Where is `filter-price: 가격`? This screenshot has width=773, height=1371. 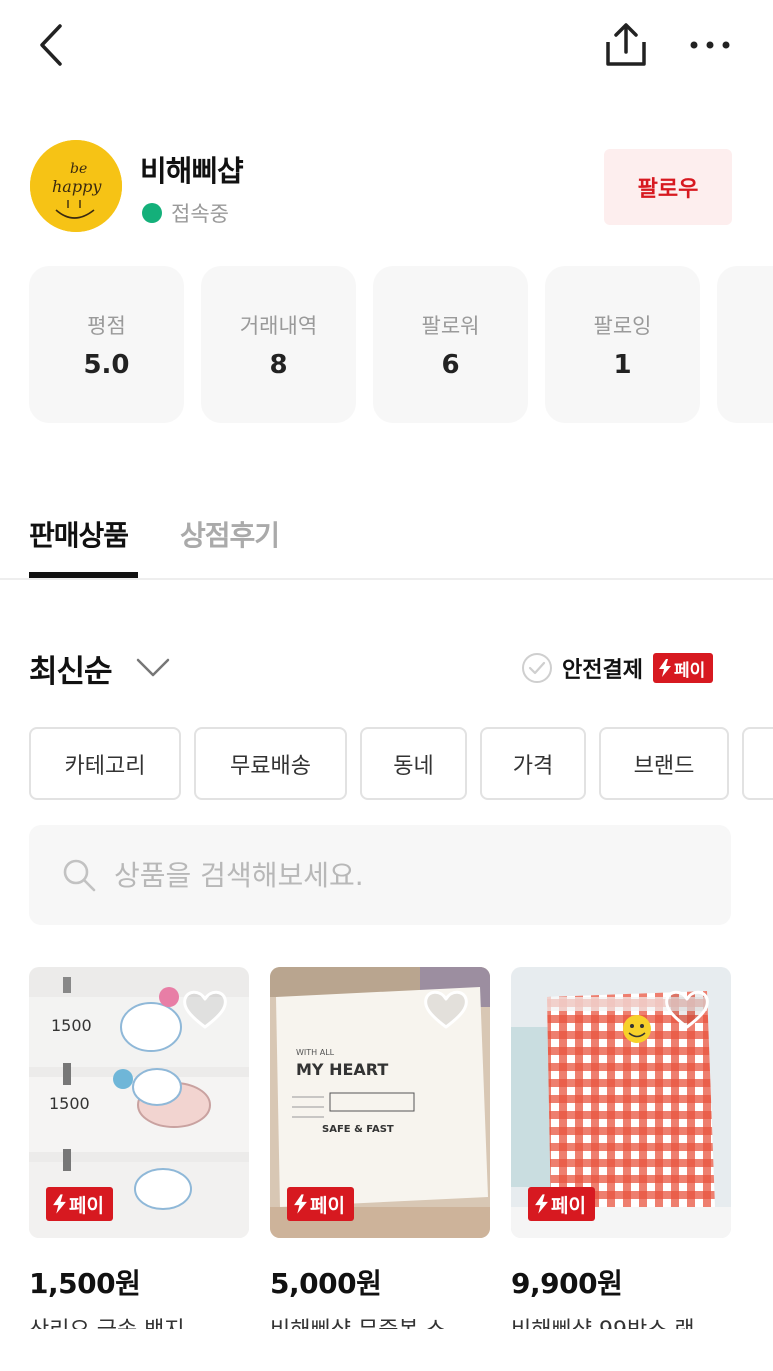 filter-price: 가격 is located at coordinates (533, 763).